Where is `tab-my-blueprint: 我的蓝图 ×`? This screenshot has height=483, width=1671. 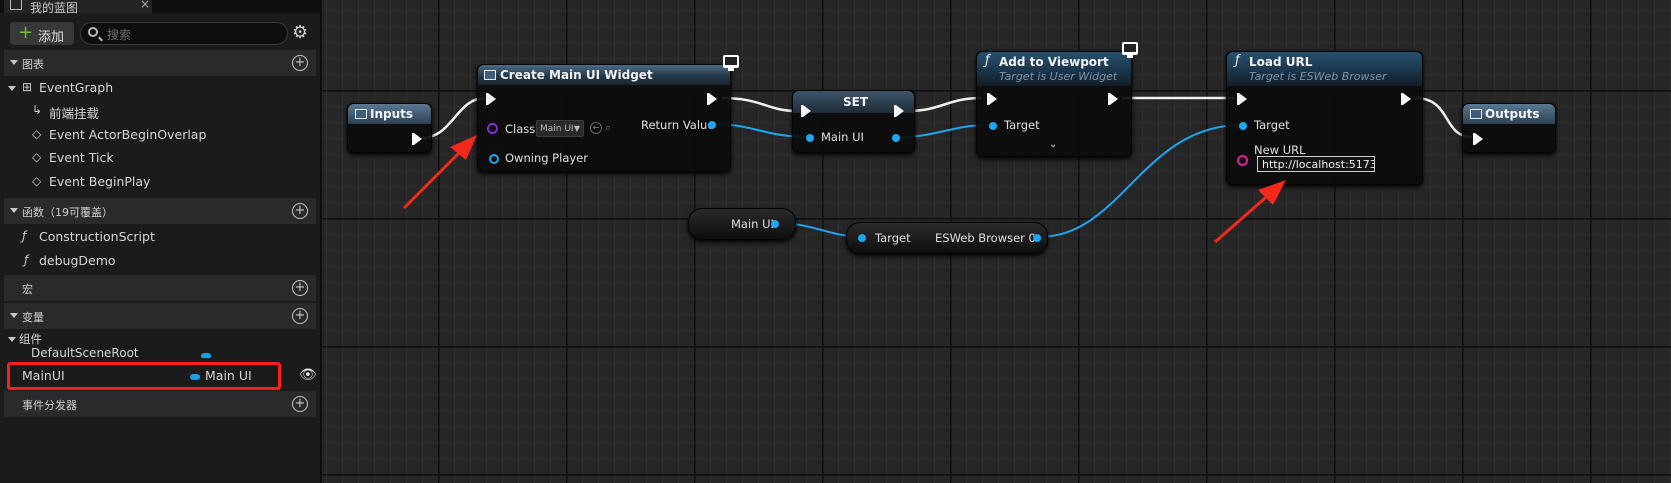 tab-my-blueprint: 我的蓝图 × is located at coordinates (78, 7).